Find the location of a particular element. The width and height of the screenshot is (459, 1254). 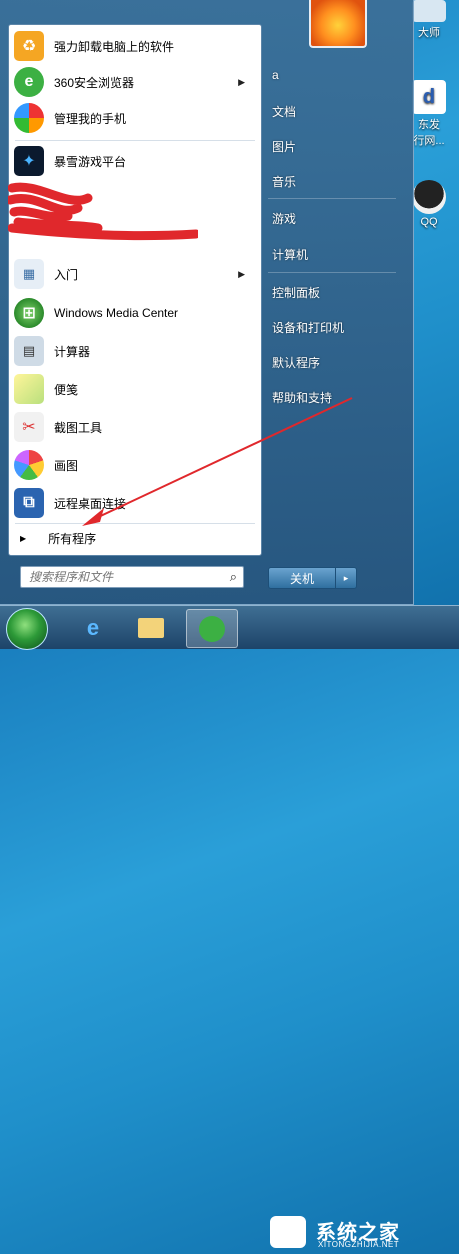

program-item-sticky-notes: 便笺 is located at coordinates (134, 389).